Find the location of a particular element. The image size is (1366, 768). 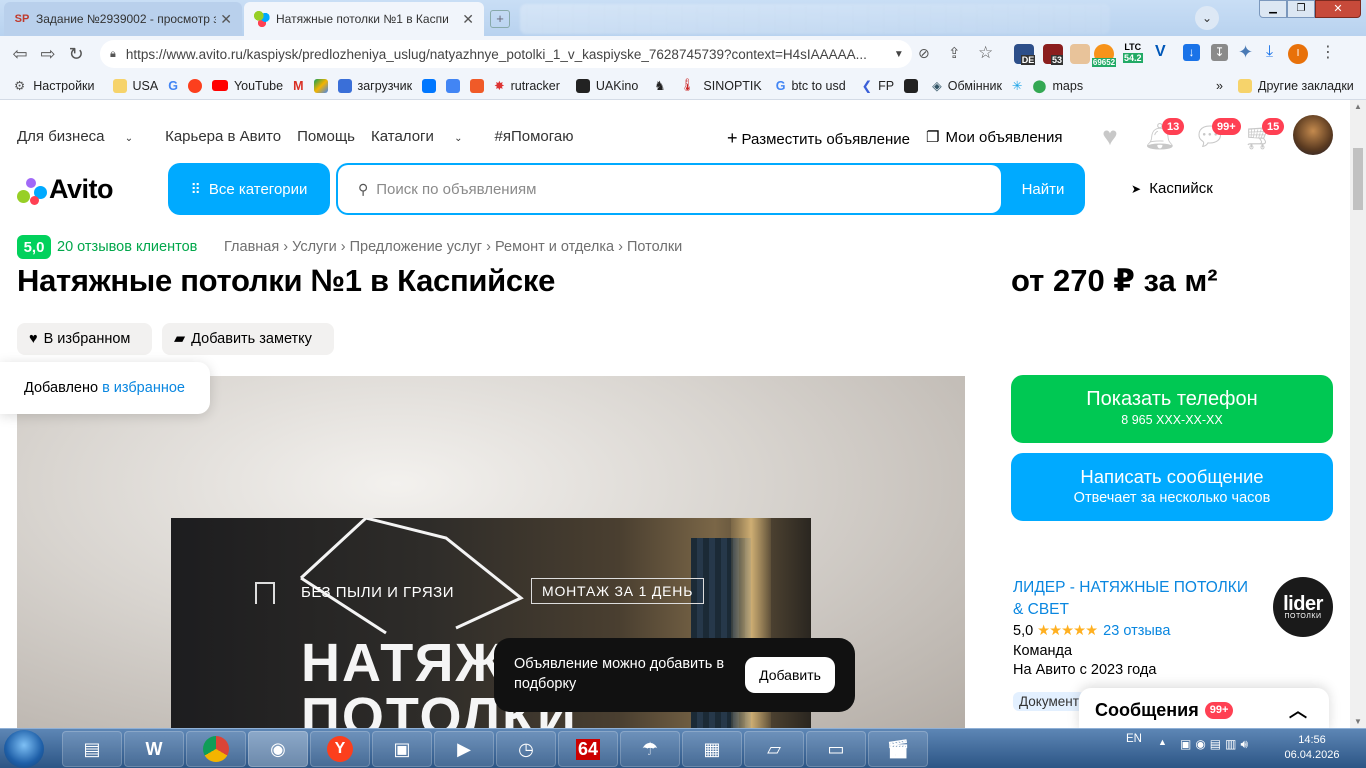

nav-career: Карьера в Авито is located at coordinates (223, 136).